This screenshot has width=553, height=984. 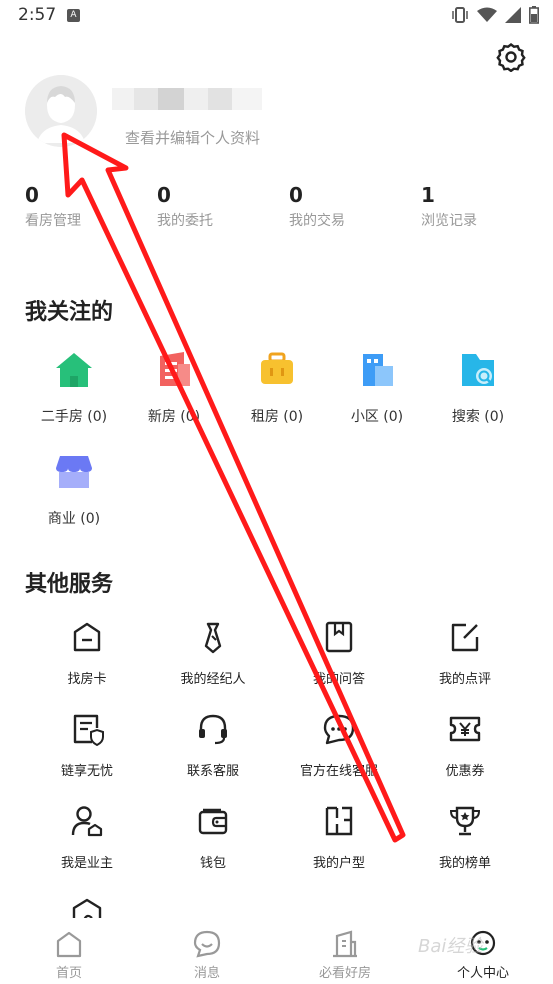 What do you see at coordinates (174, 417) in the screenshot?
I see `follow-item-label: 新房 (0)` at bounding box center [174, 417].